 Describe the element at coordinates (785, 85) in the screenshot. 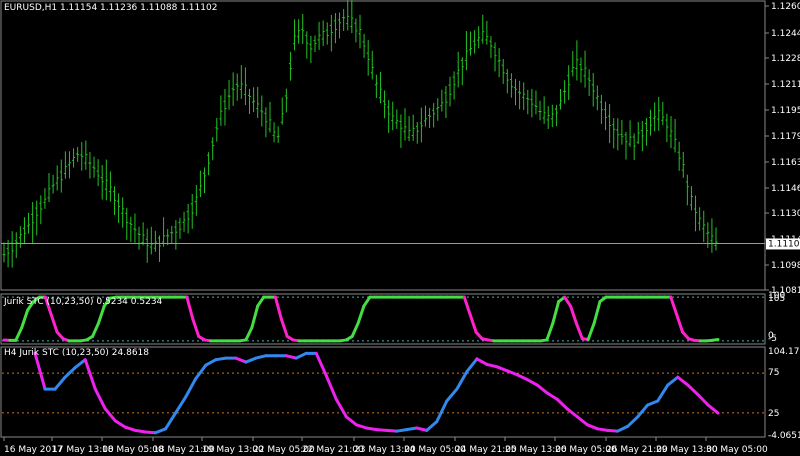

I see `price-tick-label: 1.12118` at that location.